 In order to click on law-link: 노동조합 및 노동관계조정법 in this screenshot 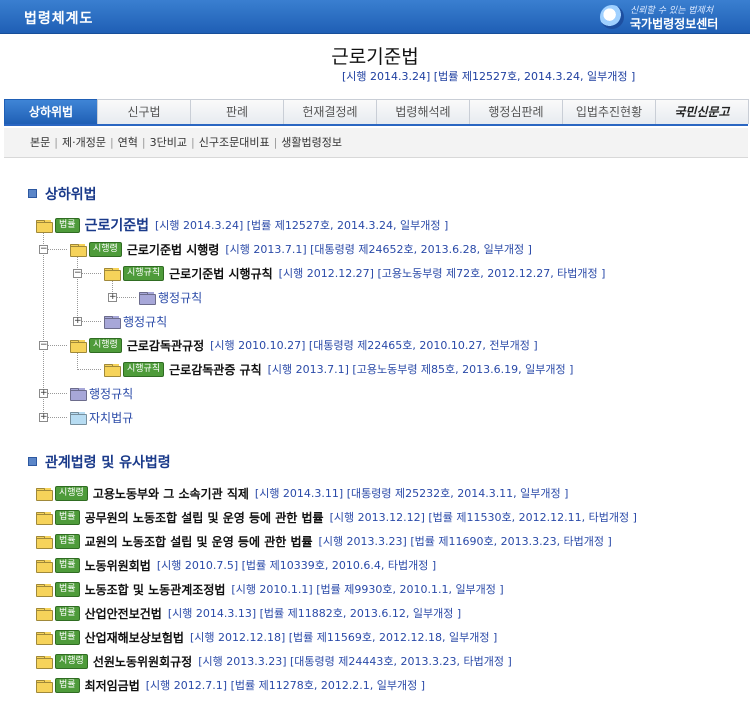, I will do `click(155, 589)`.